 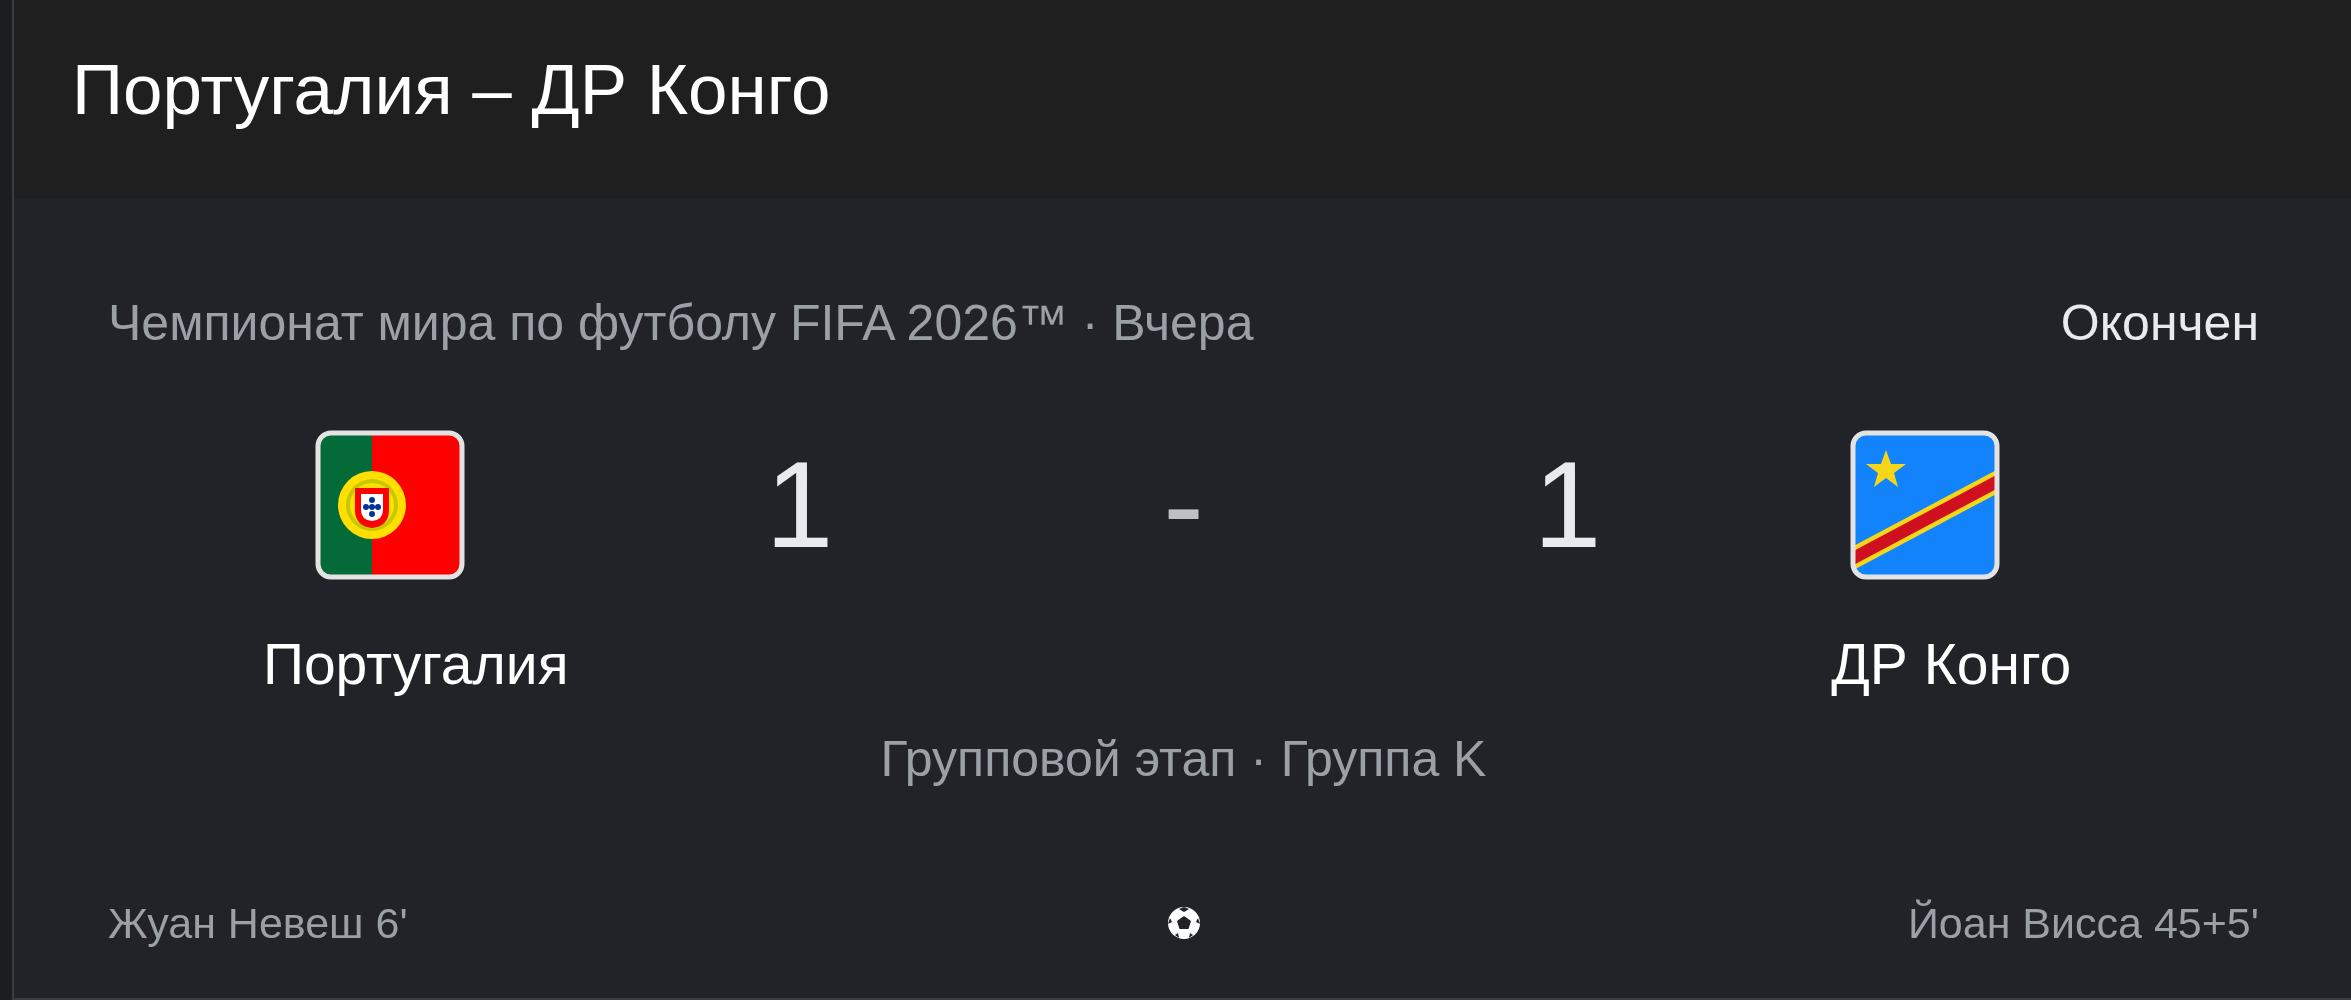 I want to click on goal-scorer: Жуан Невеш 6', so click(x=258, y=923).